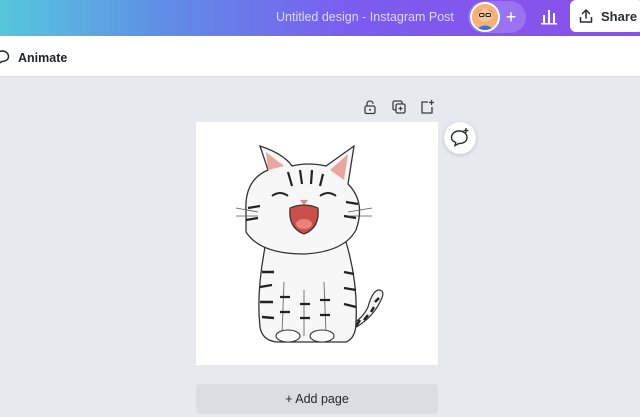 The width and height of the screenshot is (640, 417). Describe the element at coordinates (511, 17) in the screenshot. I see `add-collaborator-button: +` at that location.